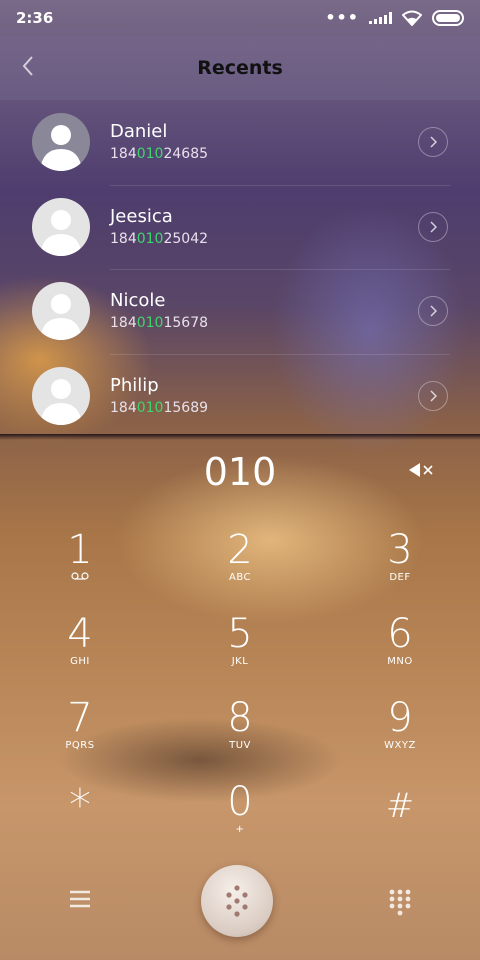 Image resolution: width=480 pixels, height=960 pixels. I want to click on key-8: 8 TUV, so click(240, 738).